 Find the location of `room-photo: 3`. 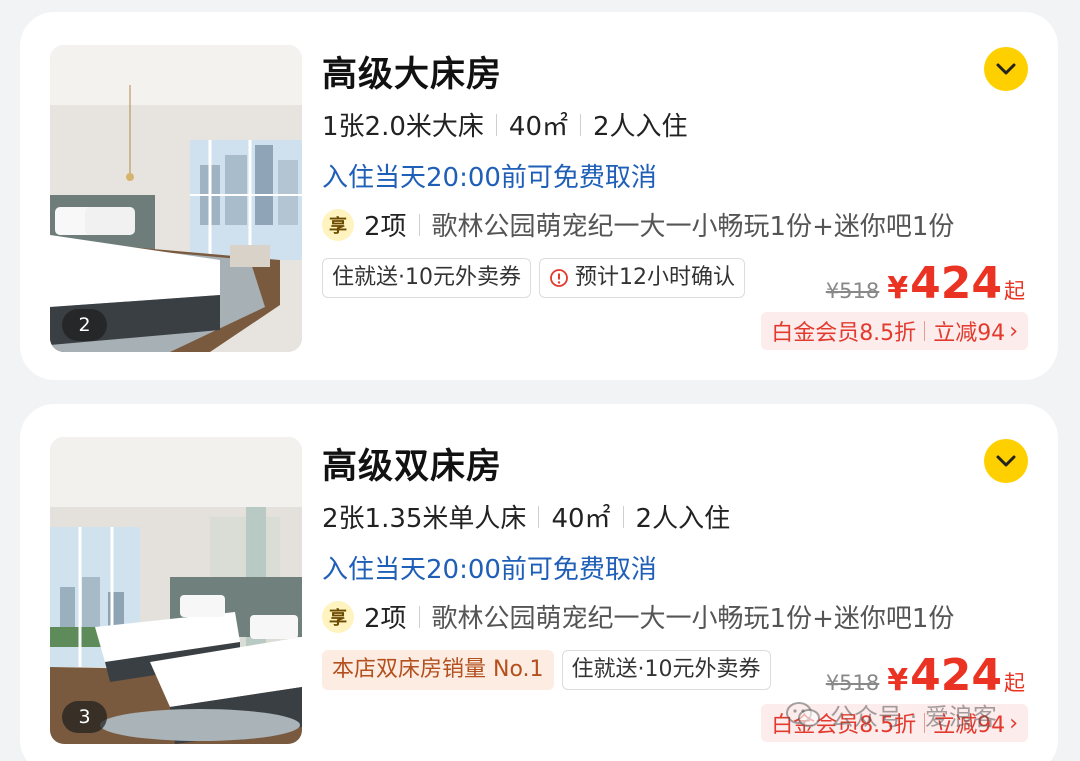

room-photo: 3 is located at coordinates (176, 590).